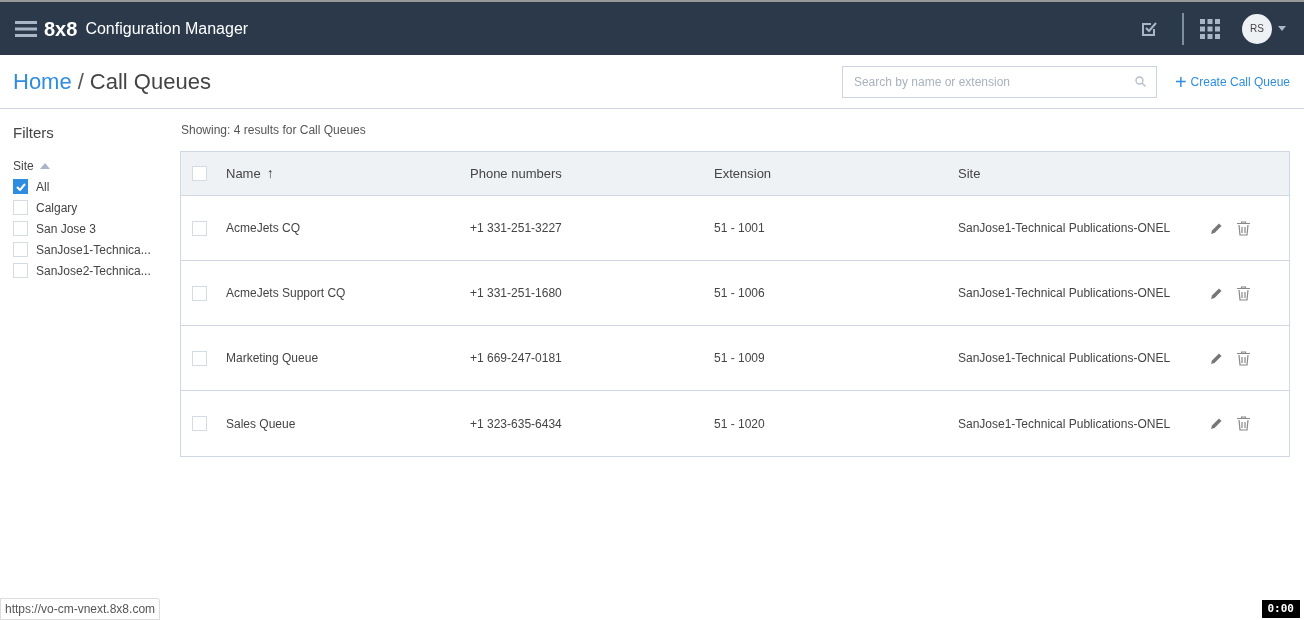  What do you see at coordinates (516, 293) in the screenshot?
I see `table-cell-text: +1 331-251-1680` at bounding box center [516, 293].